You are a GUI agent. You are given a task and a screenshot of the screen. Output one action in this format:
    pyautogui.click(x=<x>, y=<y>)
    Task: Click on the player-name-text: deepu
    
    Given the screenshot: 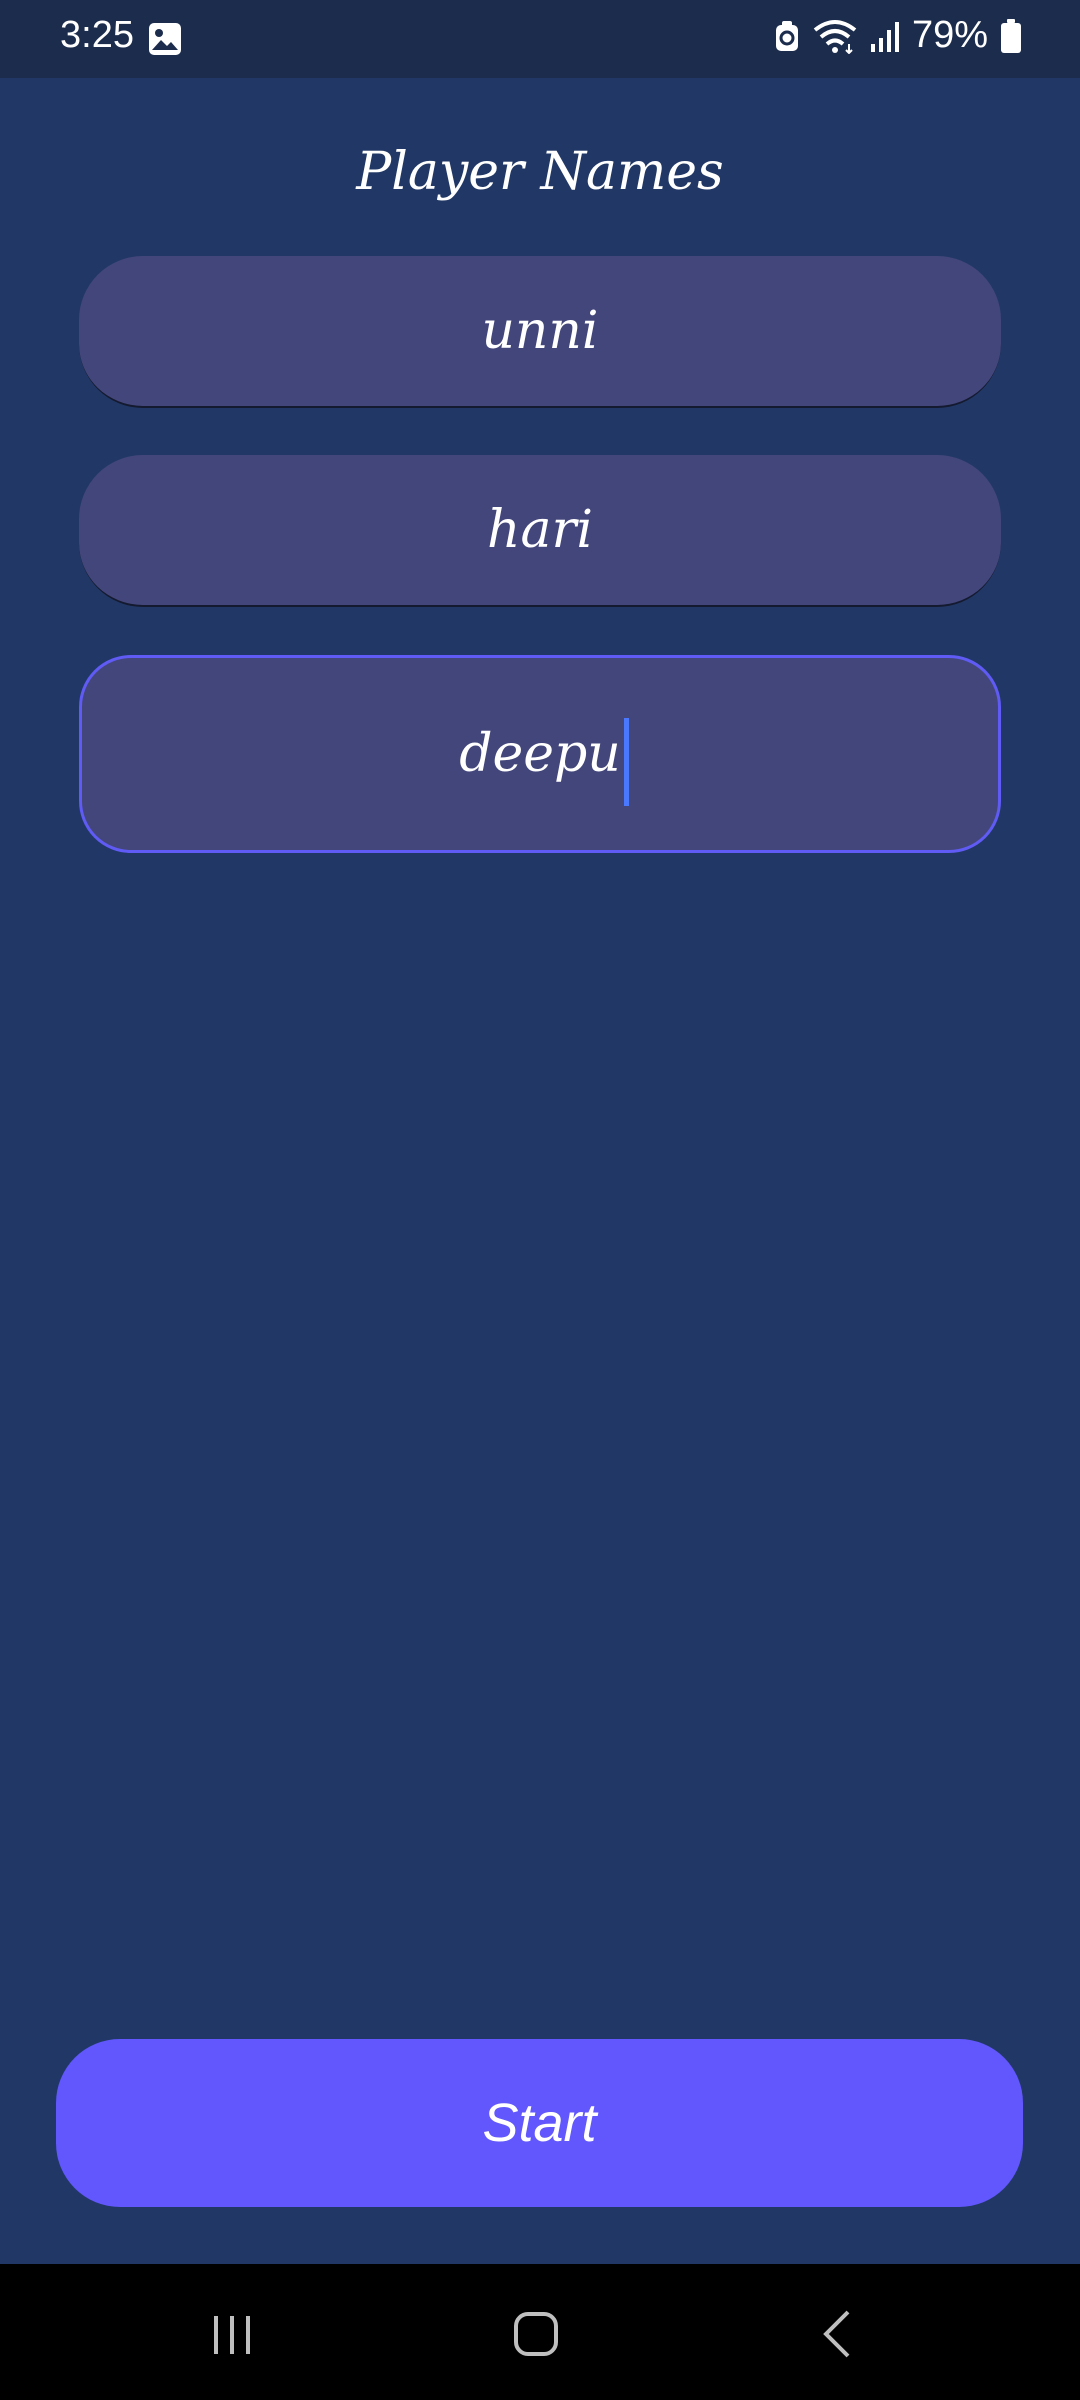 What is the action you would take?
    pyautogui.click(x=540, y=754)
    